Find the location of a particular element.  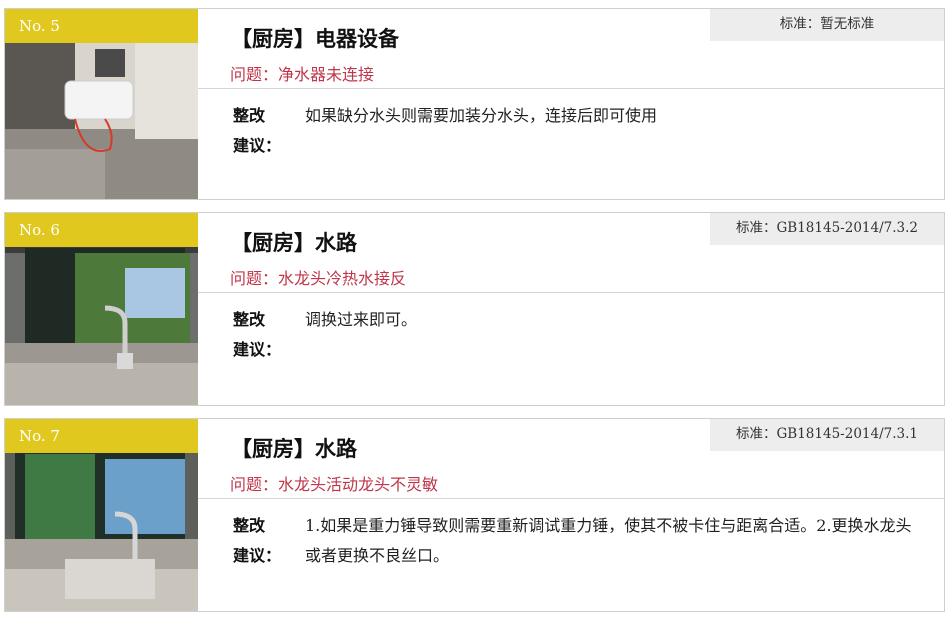

advice-text: 调换过来即可。 is located at coordinates (361, 319).